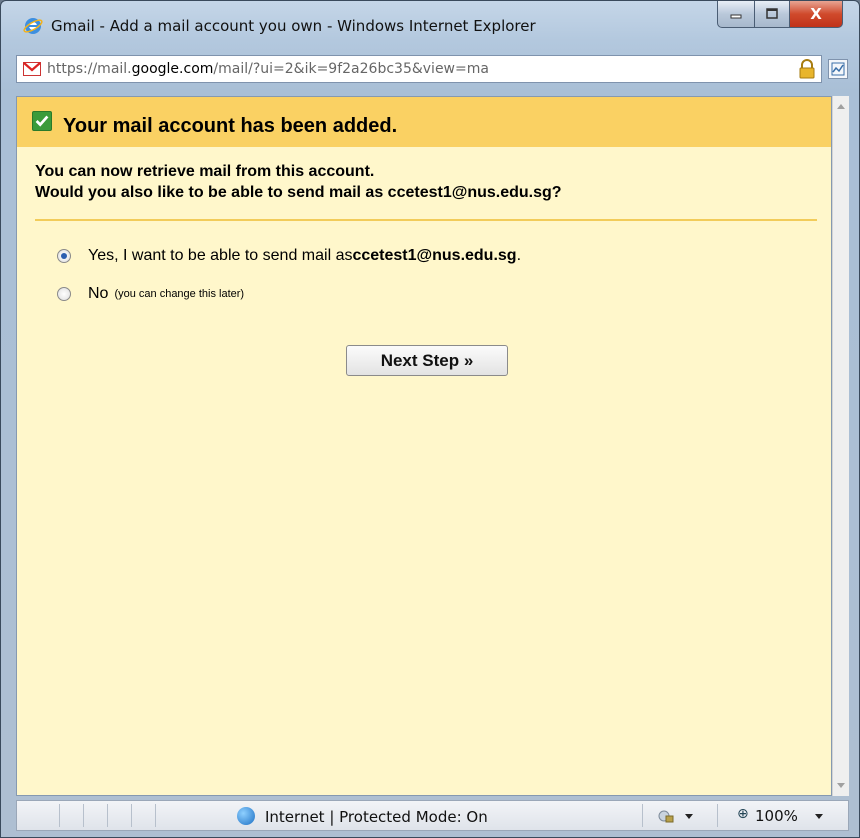  I want to click on url-path: /mail/?ui=2&ik=9f2a26bc35&view=ma, so click(351, 69).